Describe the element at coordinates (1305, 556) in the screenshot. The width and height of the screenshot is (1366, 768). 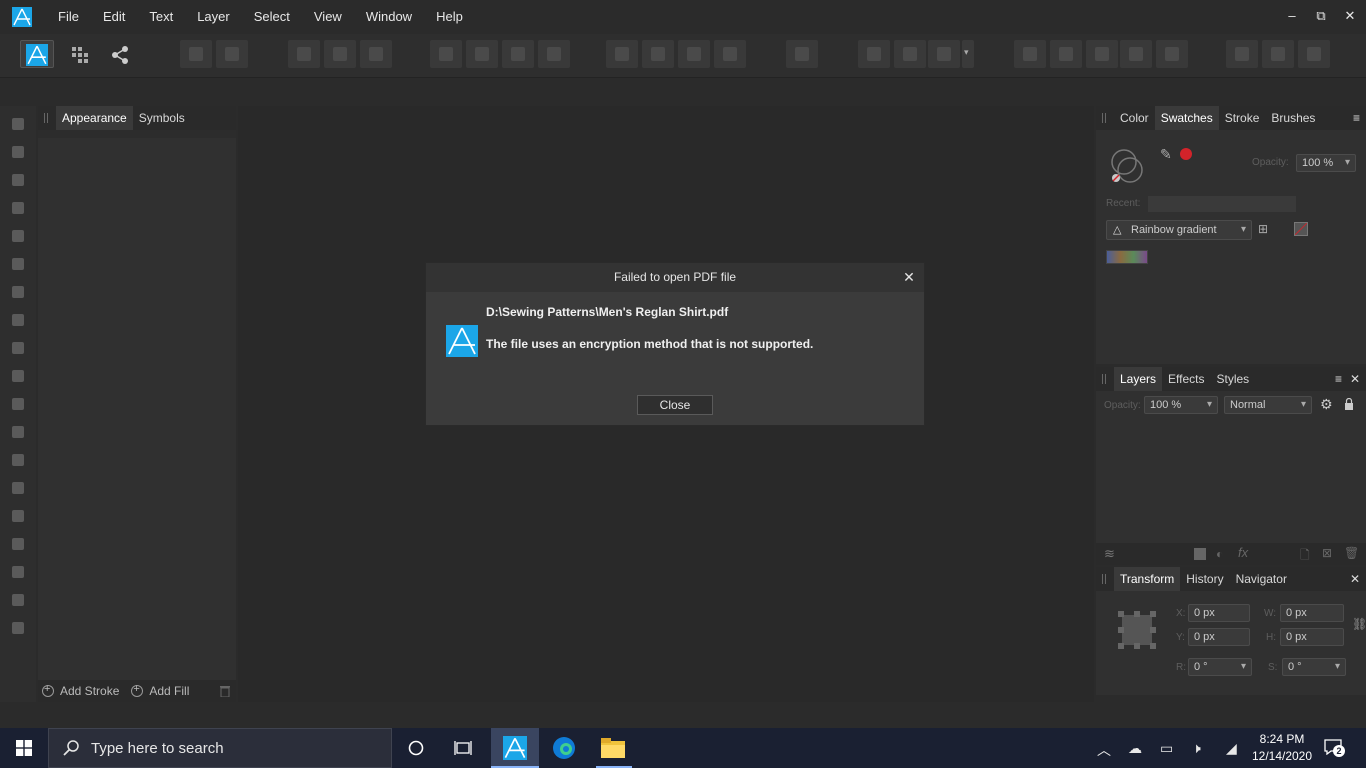
I see `add-layer-icon: 🗋` at that location.